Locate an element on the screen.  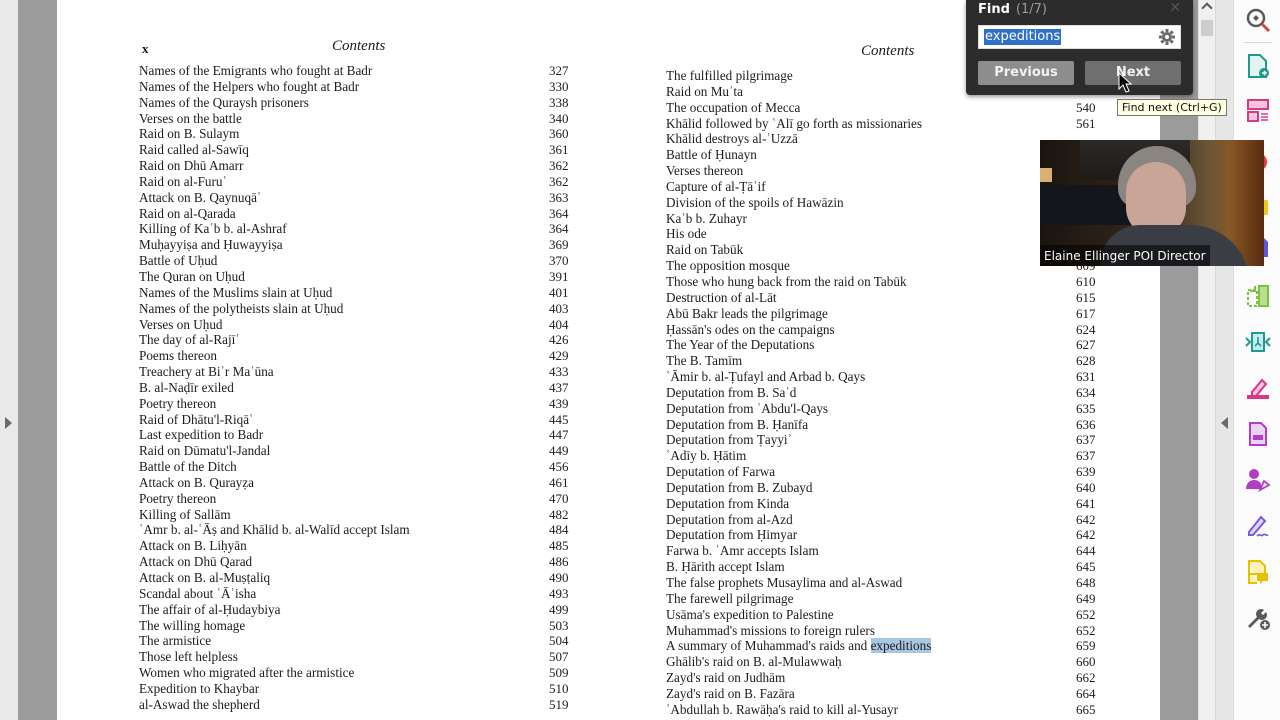
toc-entry-title-text: Khālid destroys al-ʿUzzā is located at coordinates (732, 139).